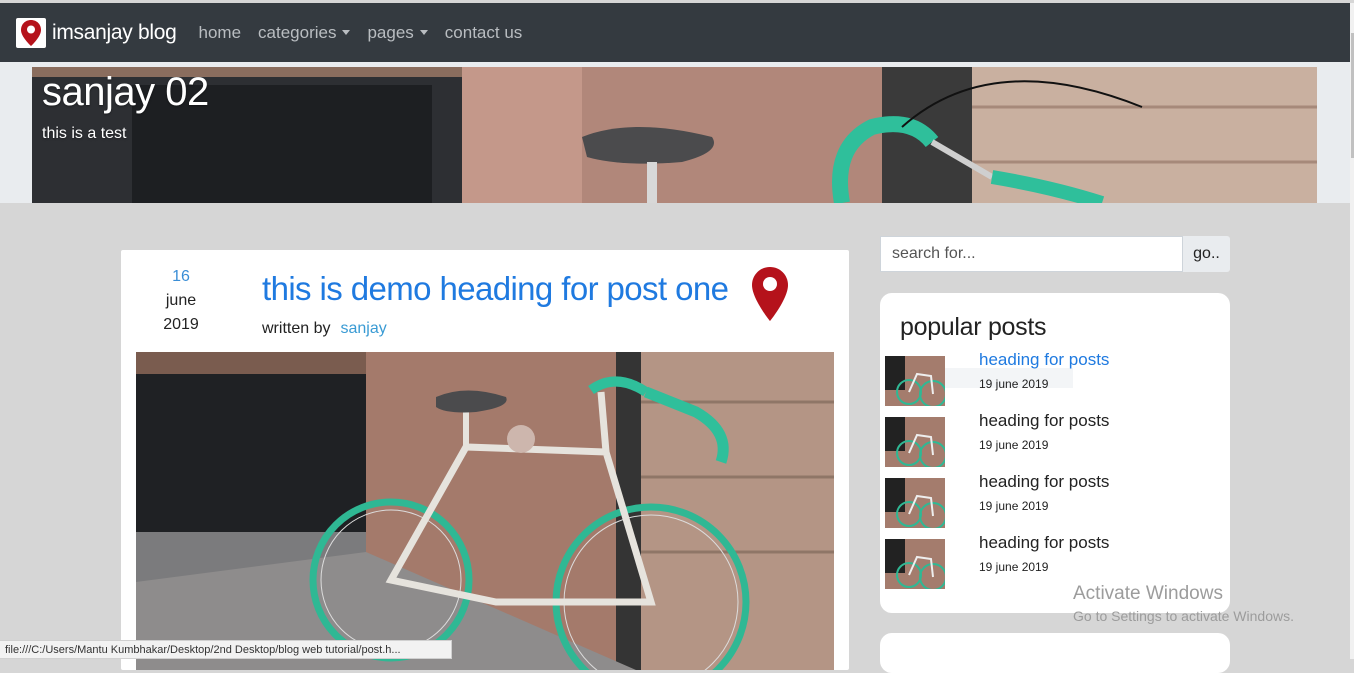 This screenshot has height=673, width=1354. I want to click on brand-name: imsanjay blog, so click(114, 32).